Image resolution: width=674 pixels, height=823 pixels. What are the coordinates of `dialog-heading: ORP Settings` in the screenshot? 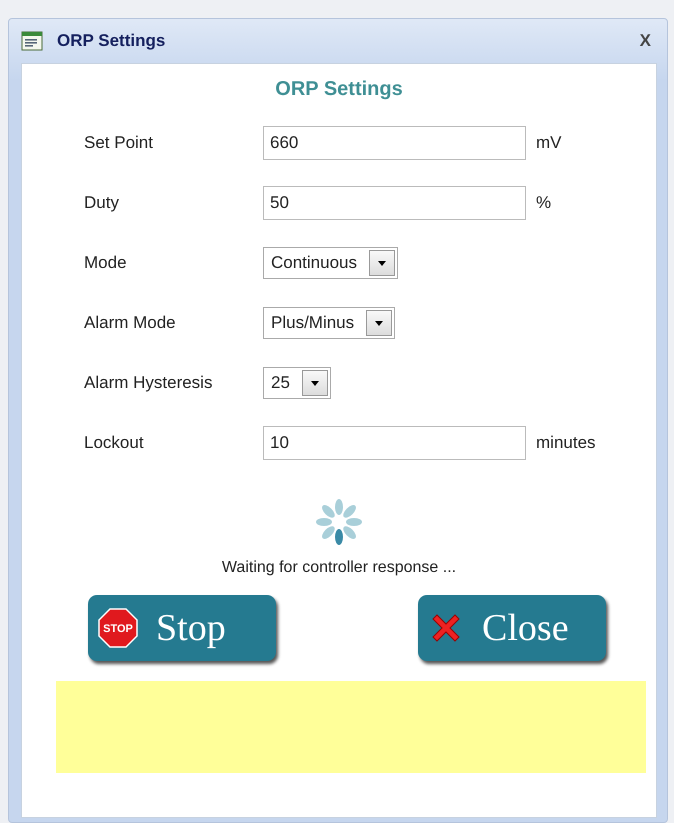 It's located at (339, 89).